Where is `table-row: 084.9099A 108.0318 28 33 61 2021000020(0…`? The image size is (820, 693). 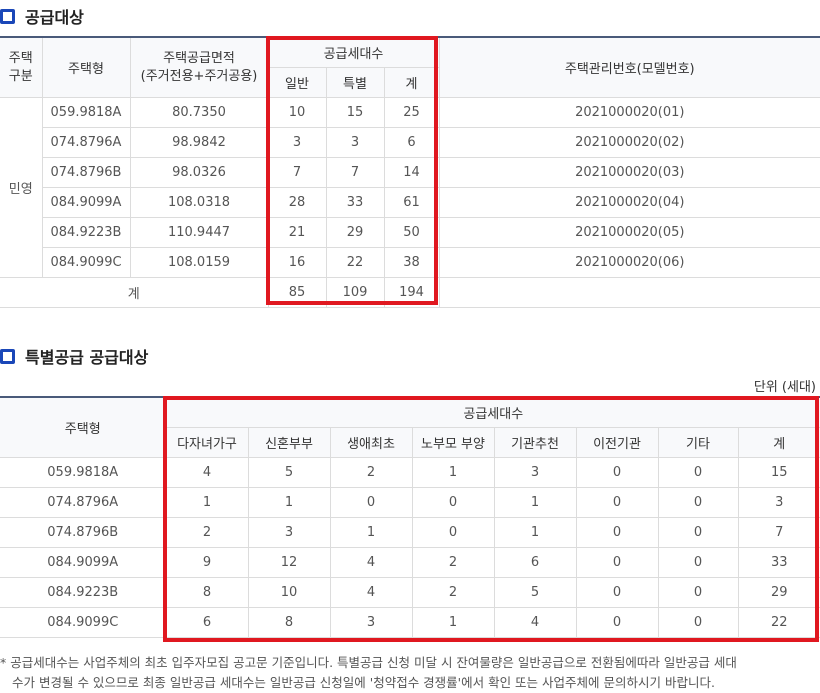
table-row: 084.9099A 108.0318 28 33 61 2021000020(0… is located at coordinates (410, 202).